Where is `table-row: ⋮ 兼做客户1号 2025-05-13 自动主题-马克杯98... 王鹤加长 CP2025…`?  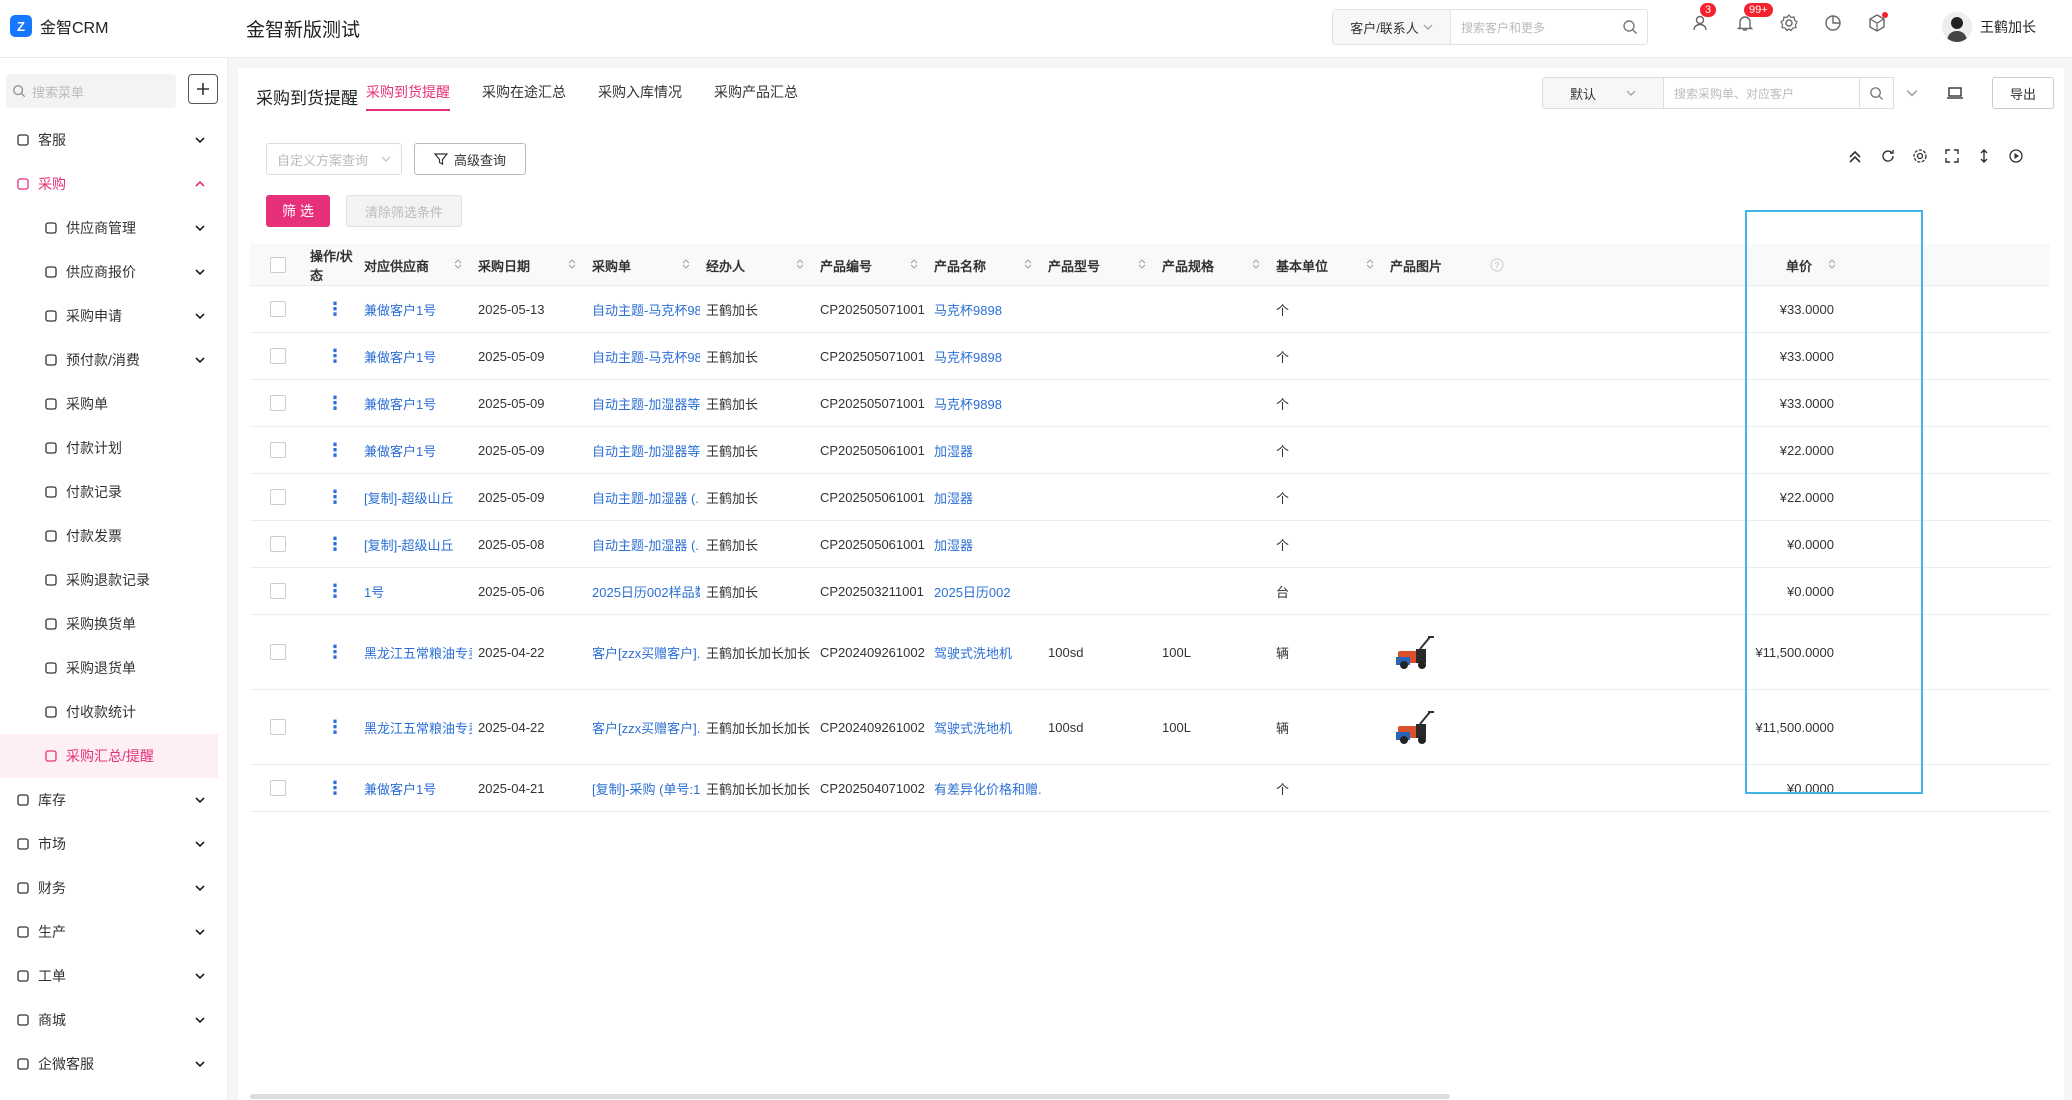 table-row: ⋮ 兼做客户1号 2025-05-13 自动主题-马克杯98... 王鹤加长 CP2025… is located at coordinates (1150, 309).